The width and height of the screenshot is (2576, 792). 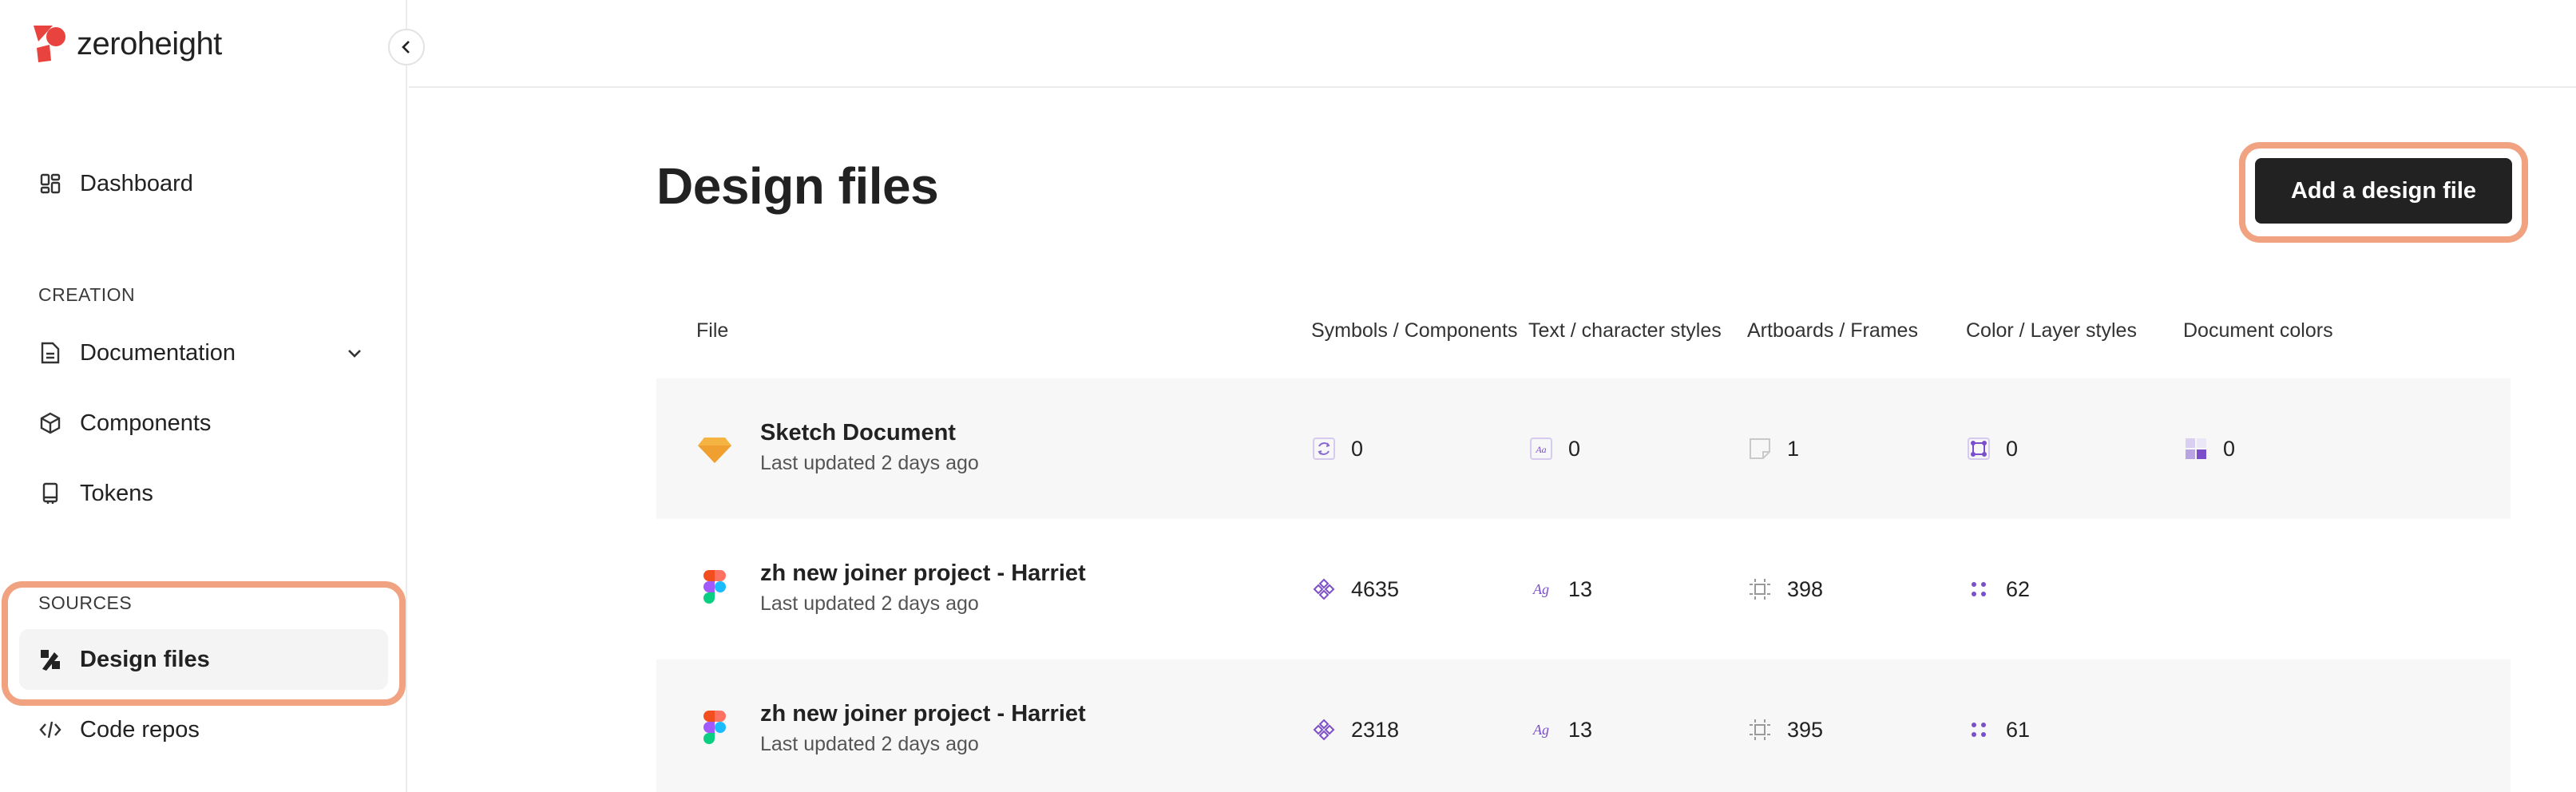 I want to click on sidebar-item-dashboard: Dashboard, so click(x=203, y=183).